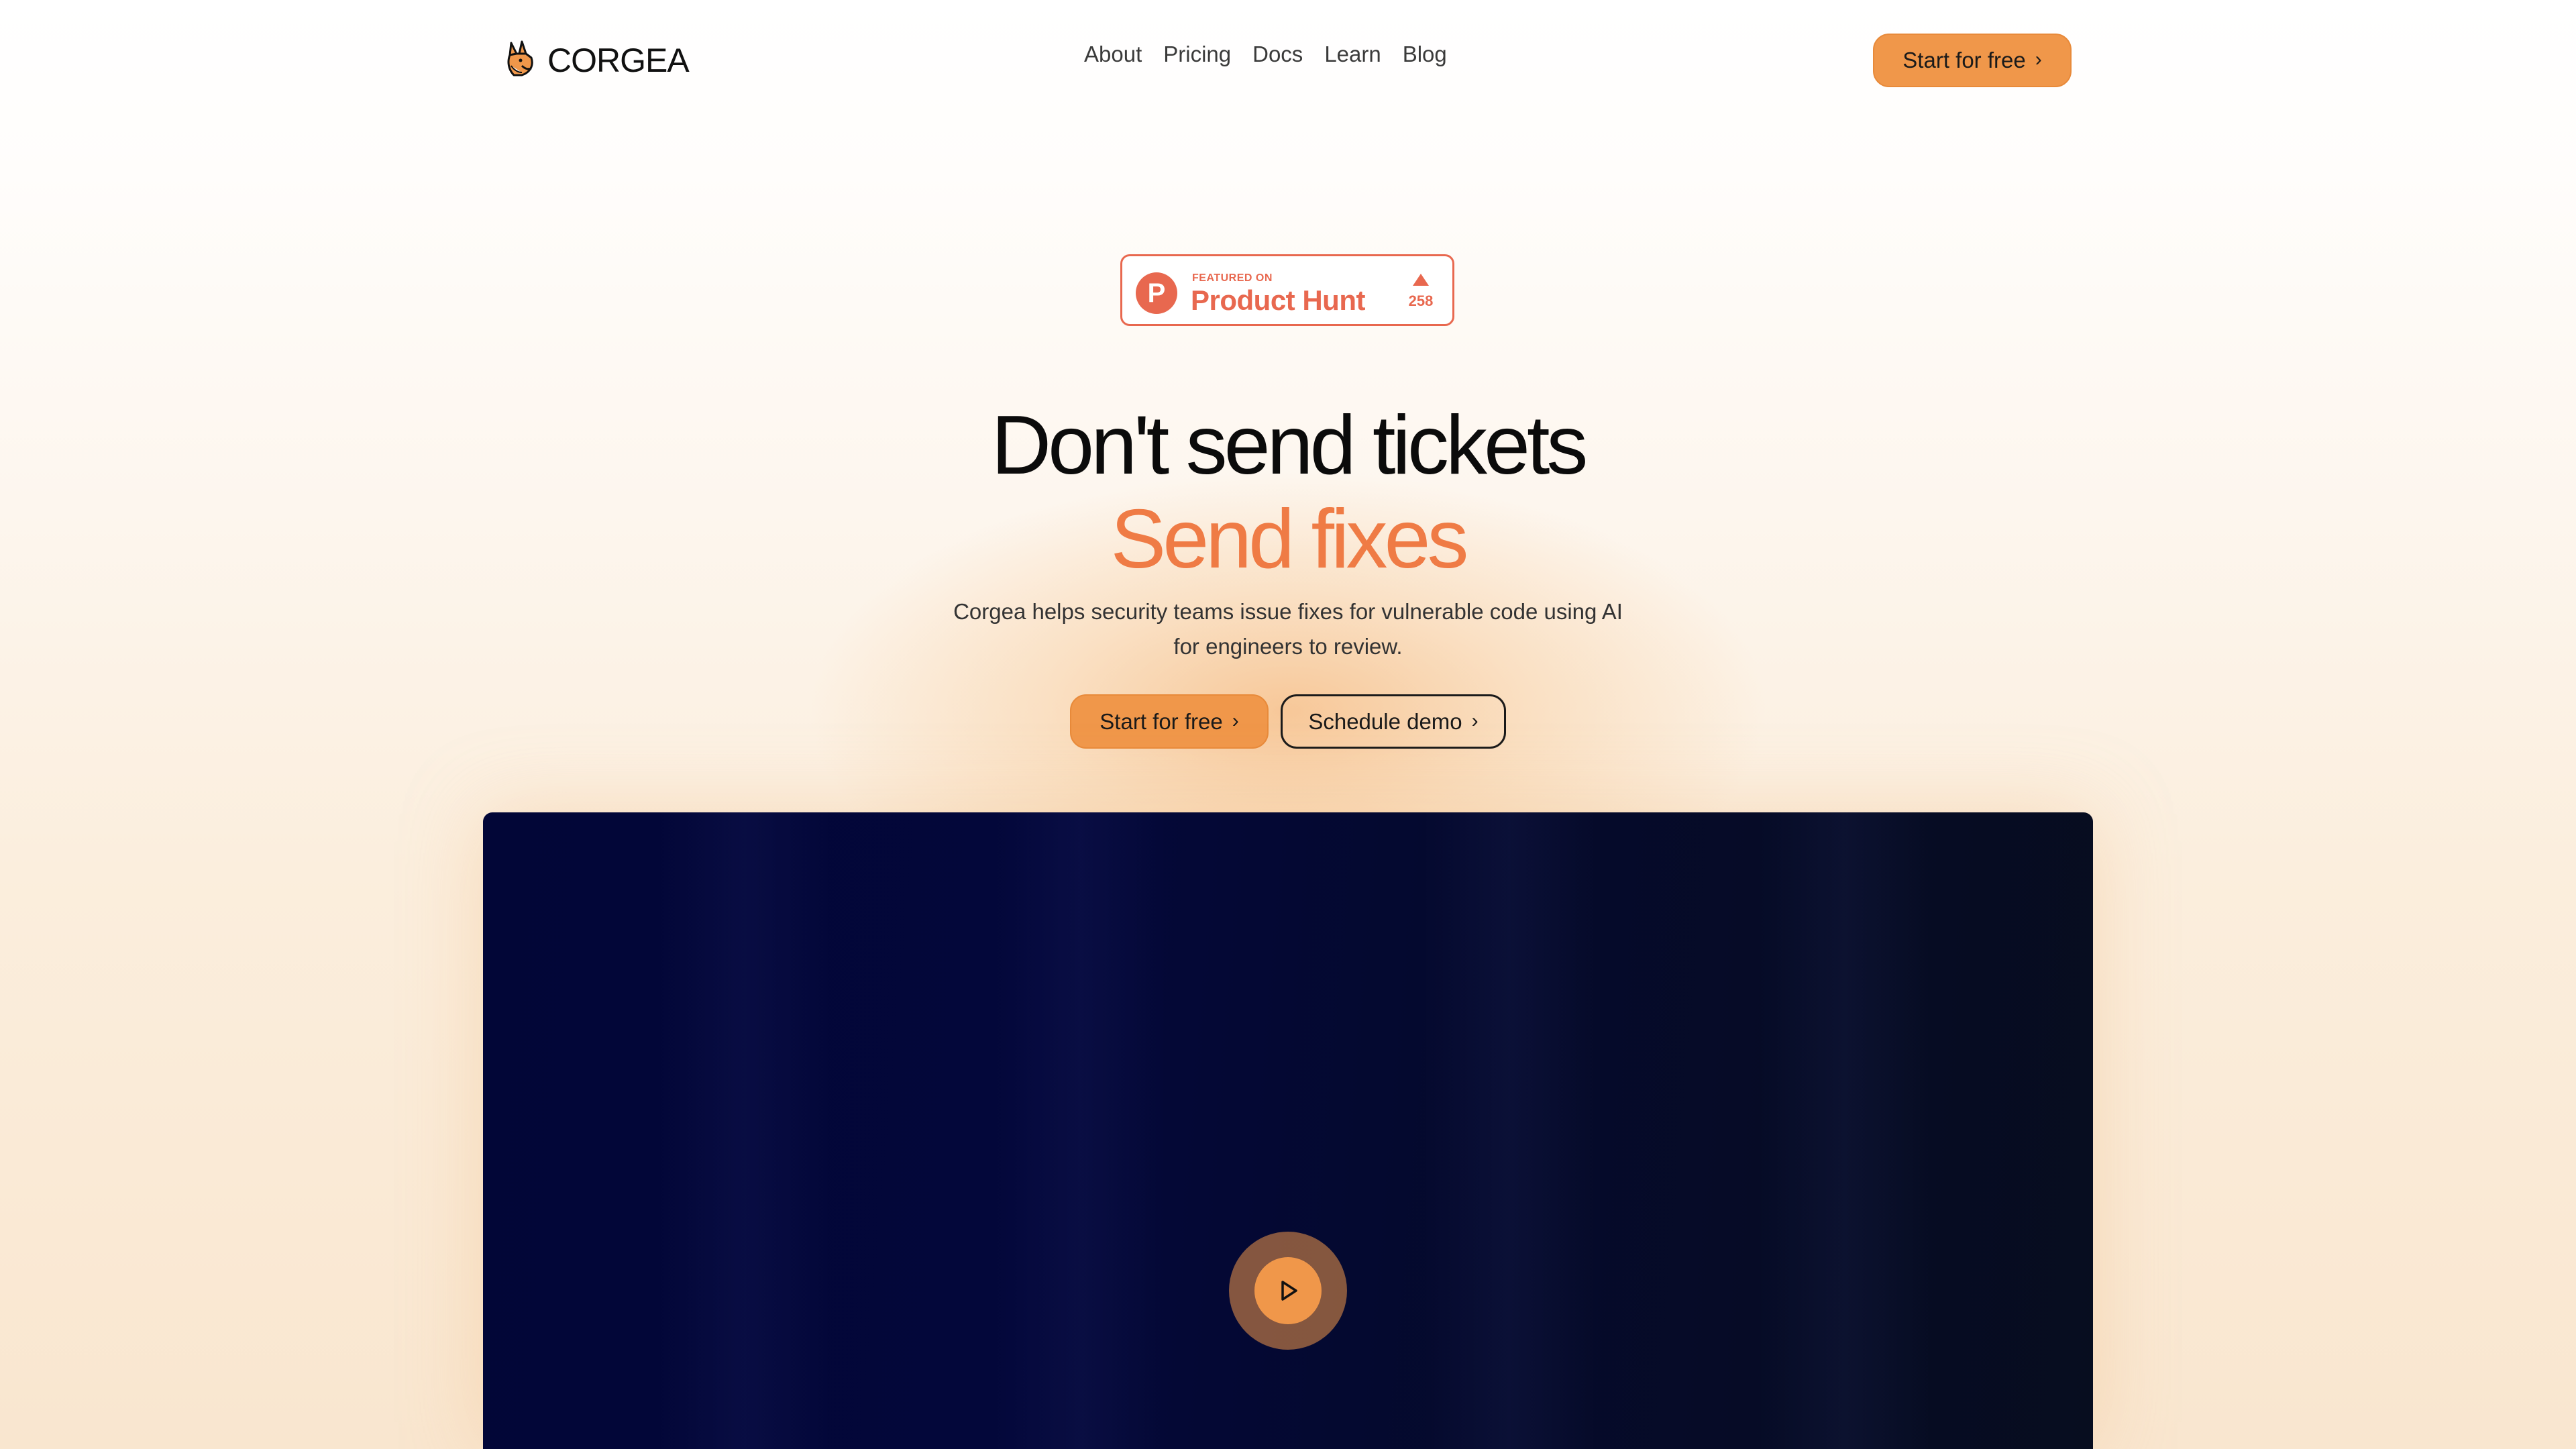 The height and width of the screenshot is (1449, 2576). Describe the element at coordinates (1113, 54) in the screenshot. I see `nav-about: About` at that location.